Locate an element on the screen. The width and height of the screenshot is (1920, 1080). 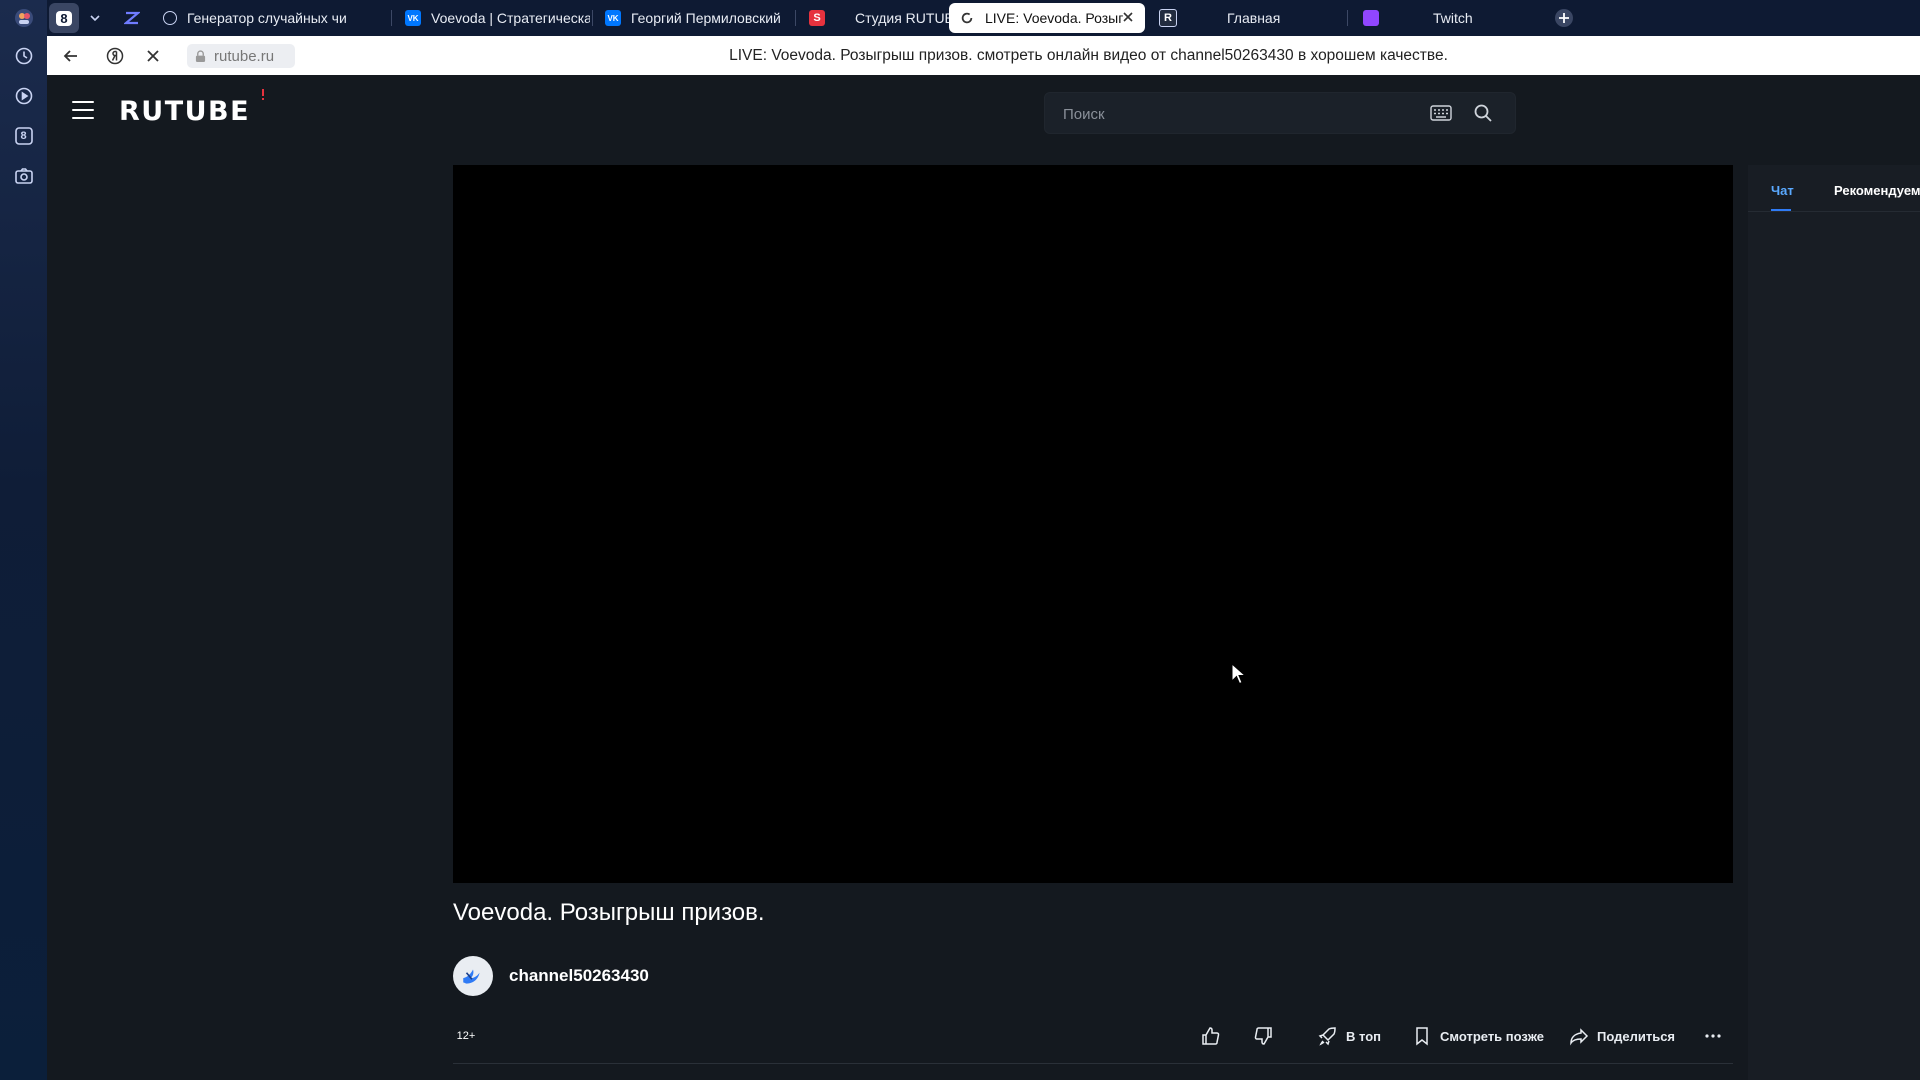
tab-label: Главная is located at coordinates (1254, 18).